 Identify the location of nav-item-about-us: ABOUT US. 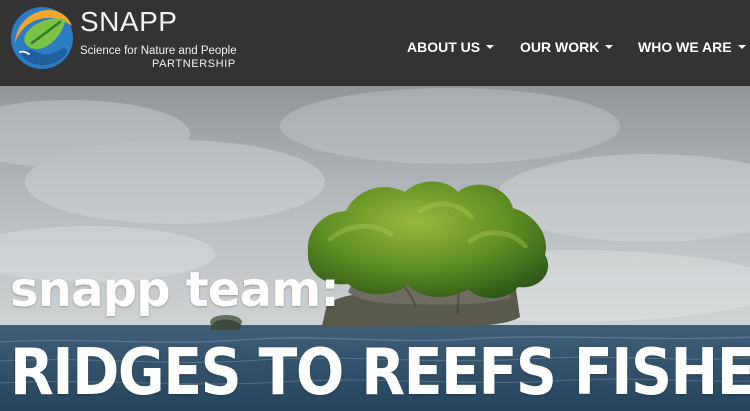
(451, 47).